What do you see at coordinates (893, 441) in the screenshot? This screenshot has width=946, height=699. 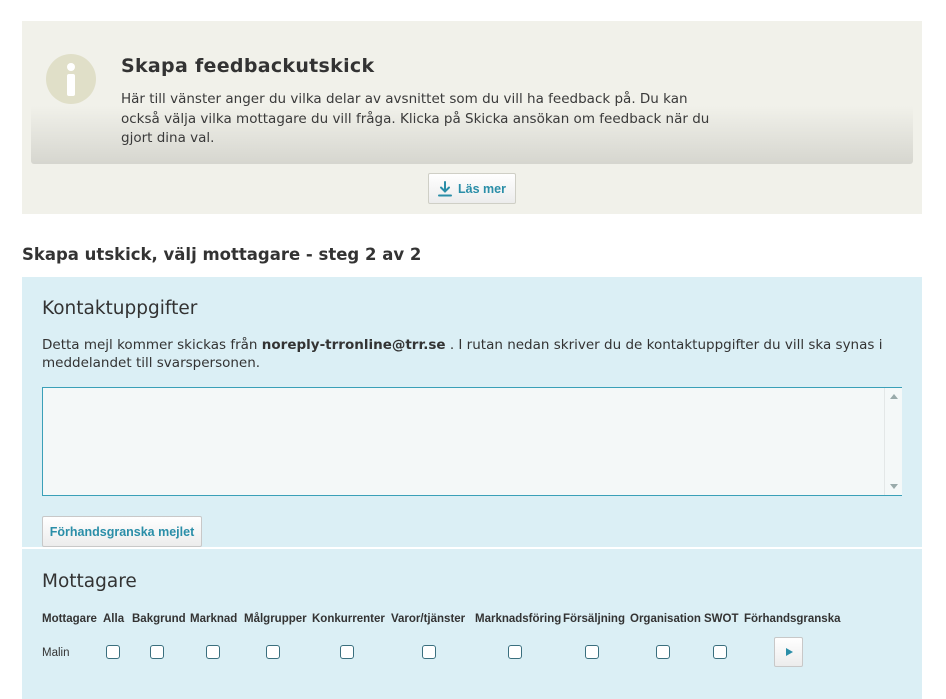 I see `textarea-scrollbar` at bounding box center [893, 441].